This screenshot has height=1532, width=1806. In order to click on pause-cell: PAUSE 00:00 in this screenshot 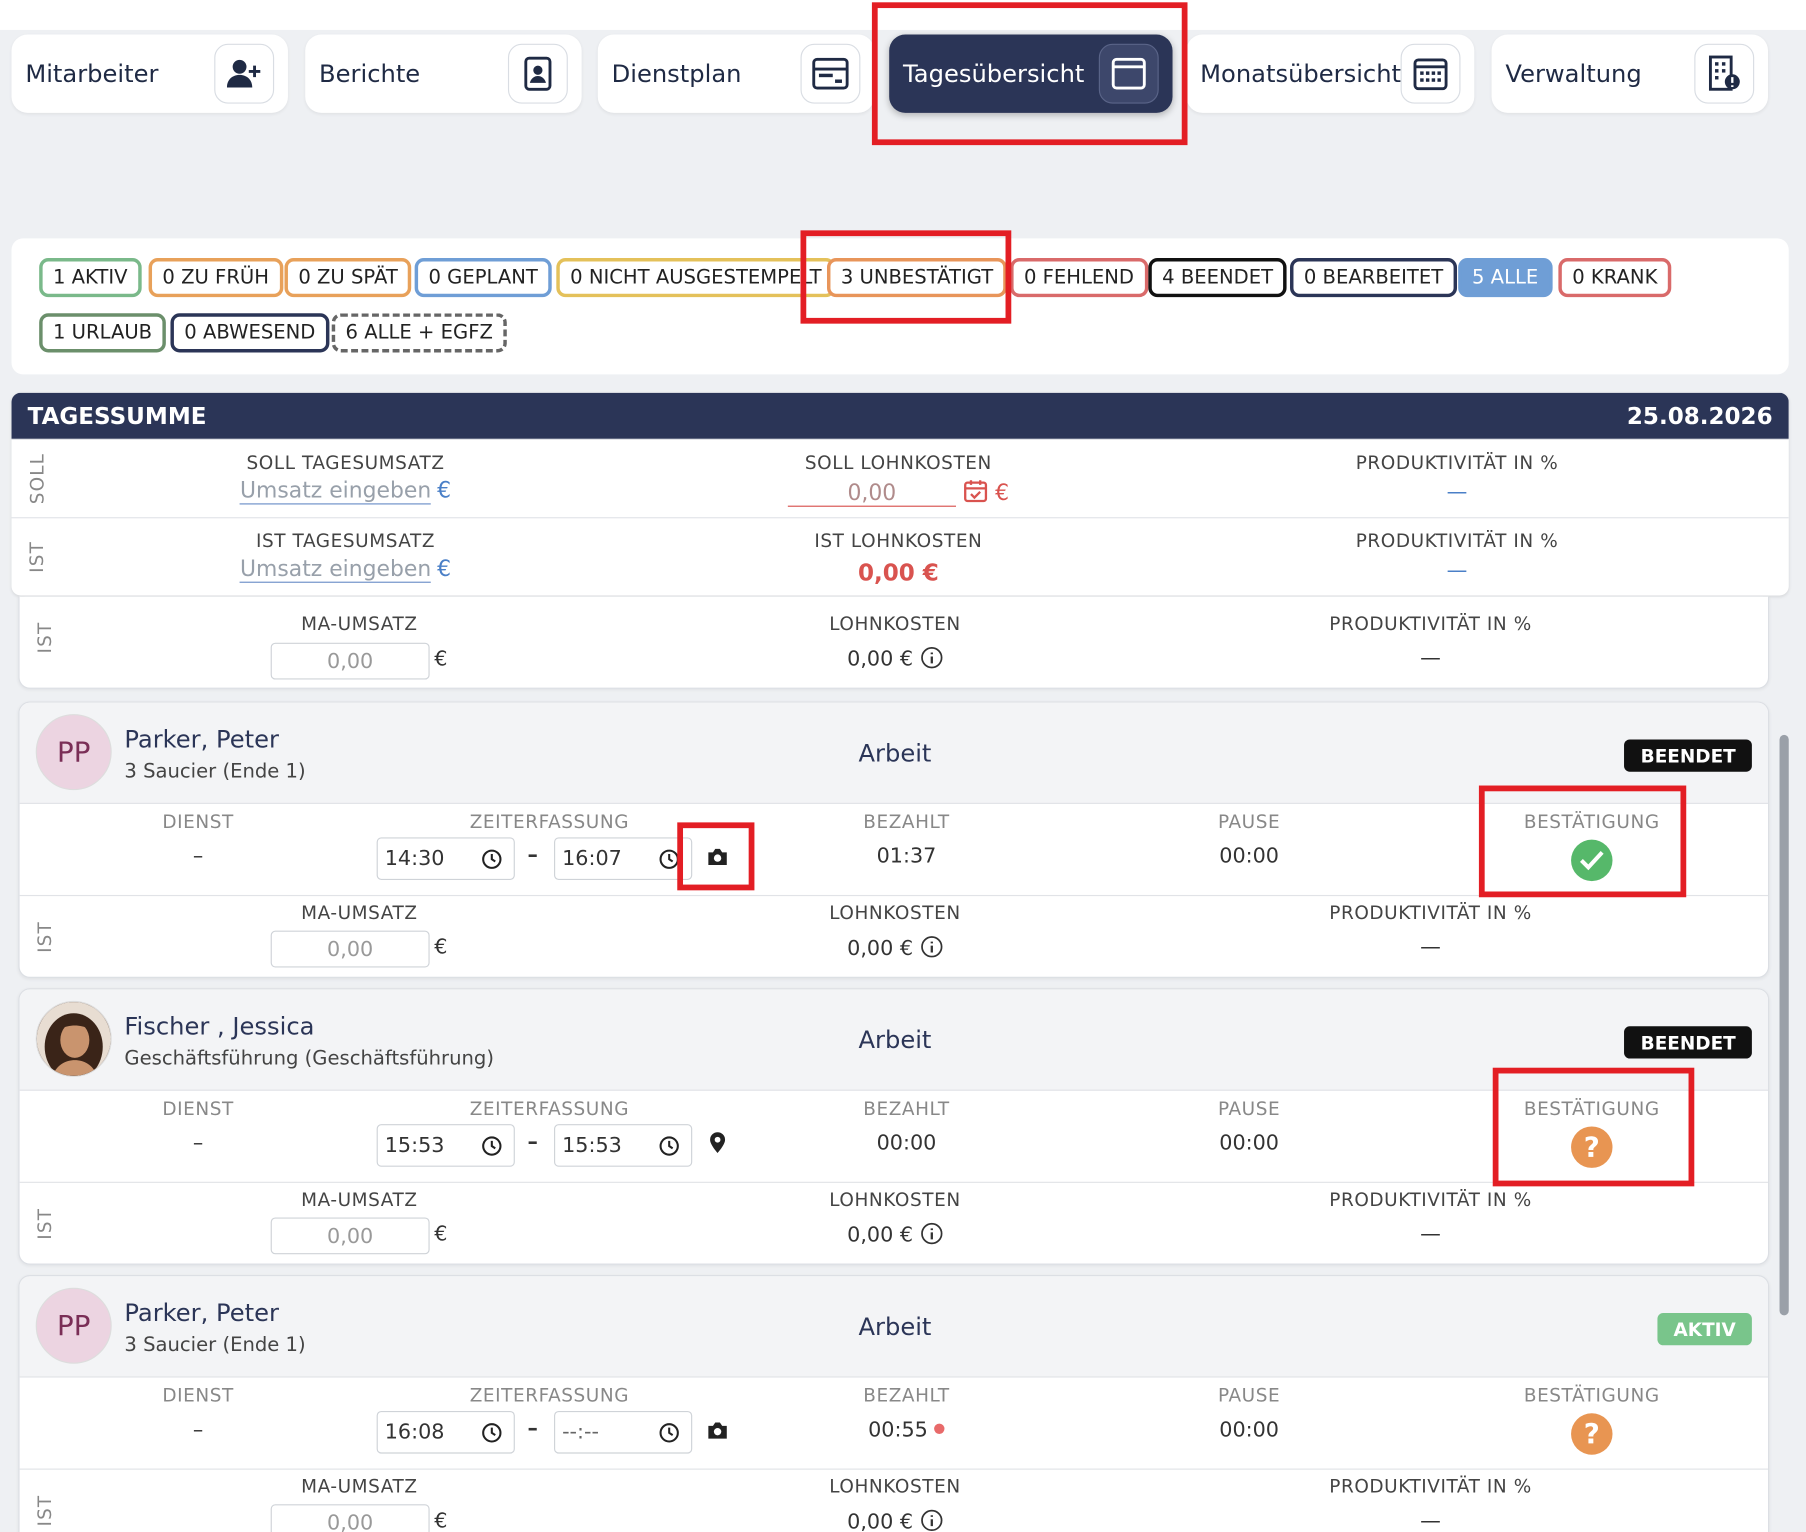, I will do `click(1248, 840)`.